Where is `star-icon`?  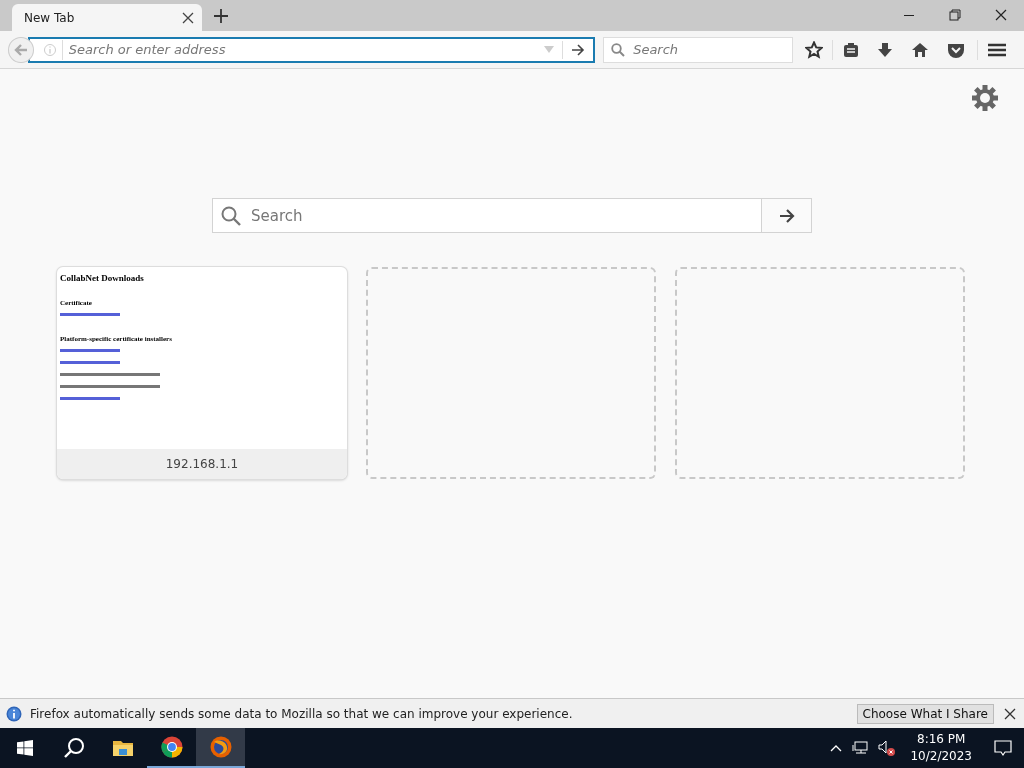
star-icon is located at coordinates (814, 49).